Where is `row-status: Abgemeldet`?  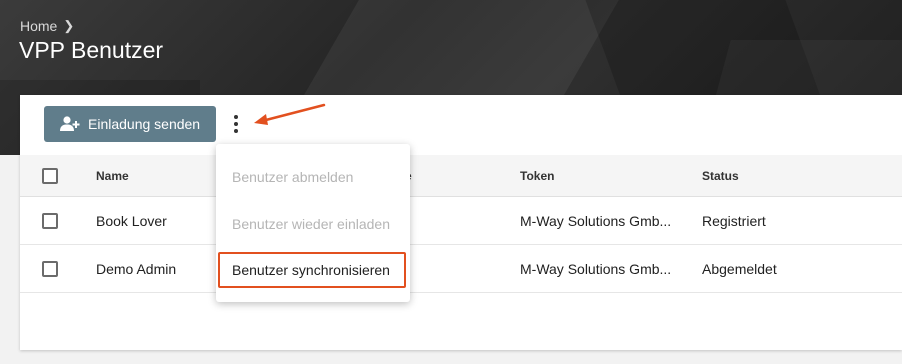
row-status: Abgemeldet is located at coordinates (739, 268).